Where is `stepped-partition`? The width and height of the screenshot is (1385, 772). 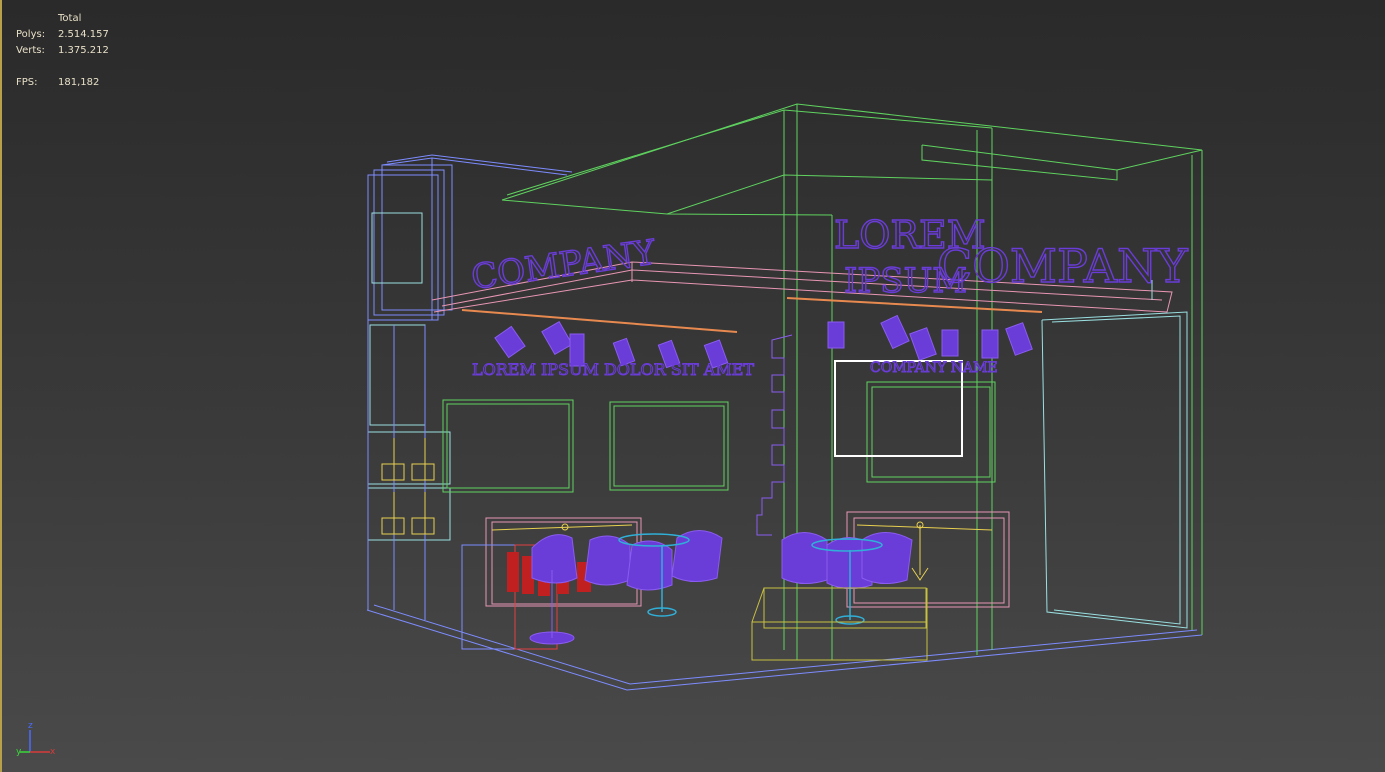
stepped-partition is located at coordinates (774, 435).